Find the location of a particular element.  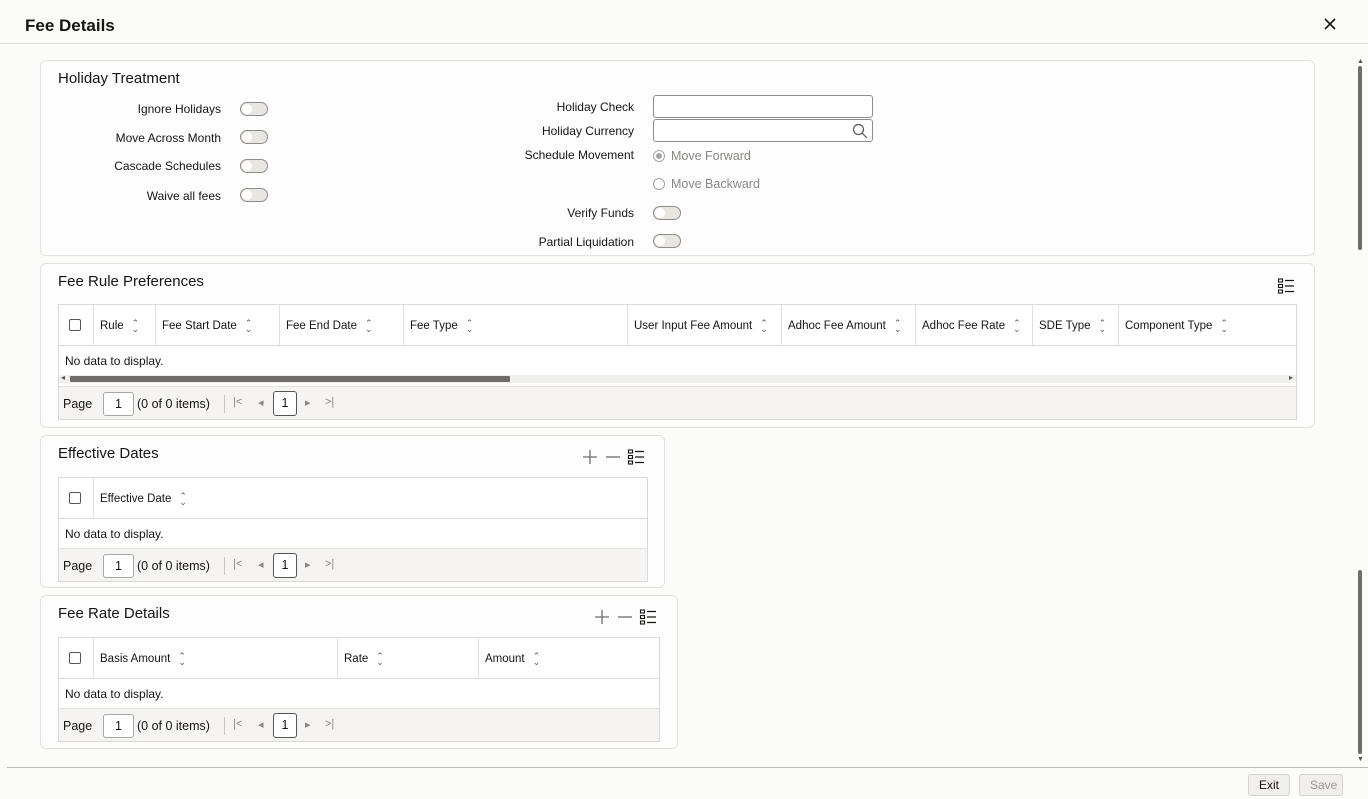

col-sde-type: SDE Type ⌃ ⌄ is located at coordinates (1076, 325).